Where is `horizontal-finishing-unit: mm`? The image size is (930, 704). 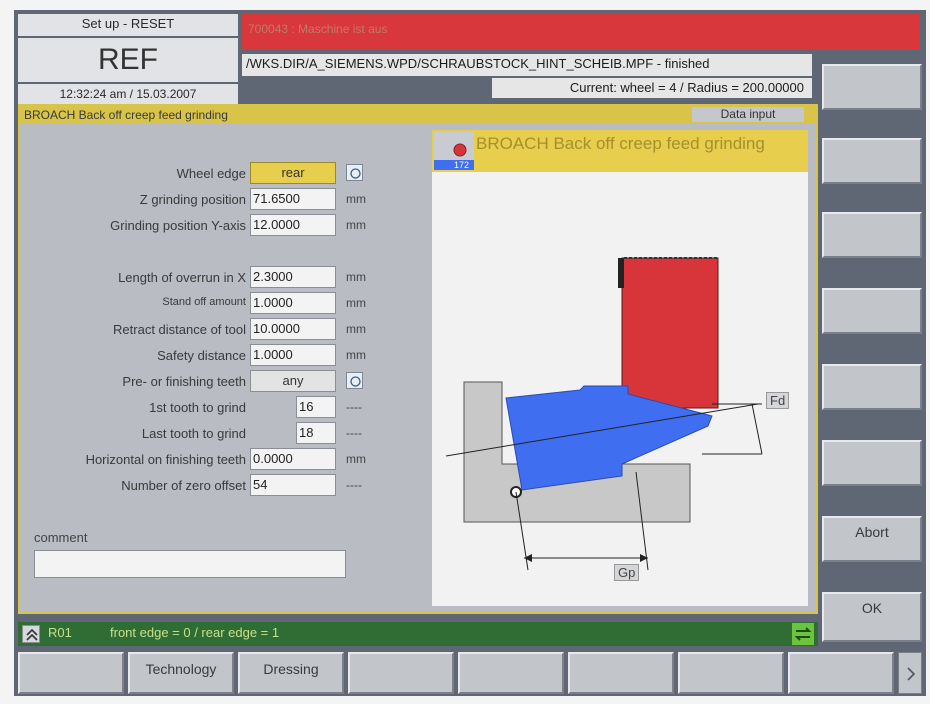 horizontal-finishing-unit: mm is located at coordinates (356, 459).